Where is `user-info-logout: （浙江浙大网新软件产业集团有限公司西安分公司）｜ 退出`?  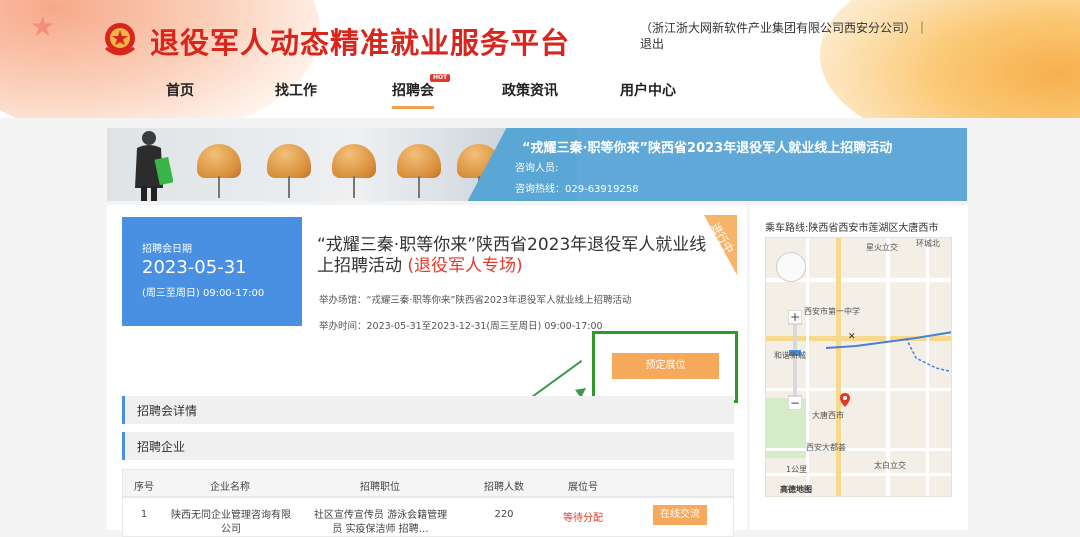
user-info-logout: （浙江浙大网新软件产业集团有限公司西安分公司）｜ 退出 is located at coordinates (790, 36).